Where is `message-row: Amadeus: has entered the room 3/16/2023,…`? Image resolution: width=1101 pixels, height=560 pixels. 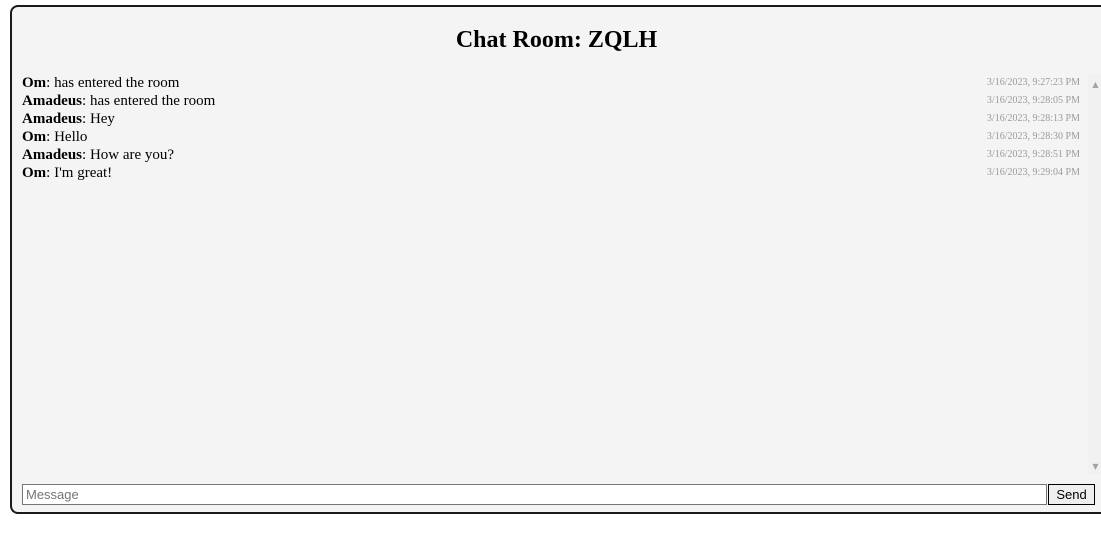
message-row: Amadeus: has entered the room 3/16/2023,… is located at coordinates (550, 101).